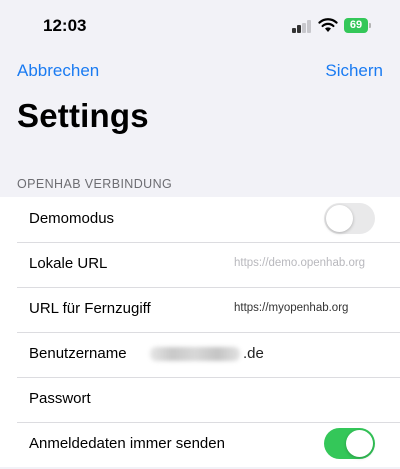 The image size is (400, 469). I want to click on username-visible-suffix: .de, so click(253, 353).